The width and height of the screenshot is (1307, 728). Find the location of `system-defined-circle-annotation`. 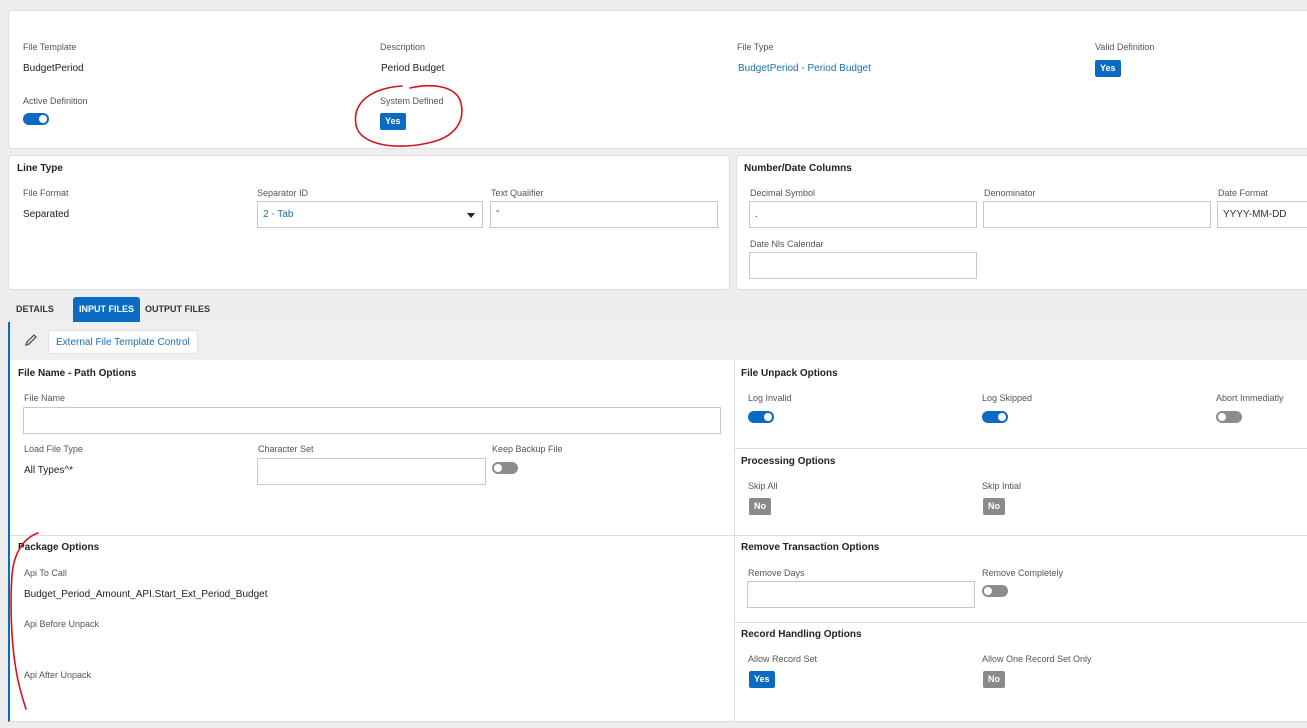

system-defined-circle-annotation is located at coordinates (408, 115).